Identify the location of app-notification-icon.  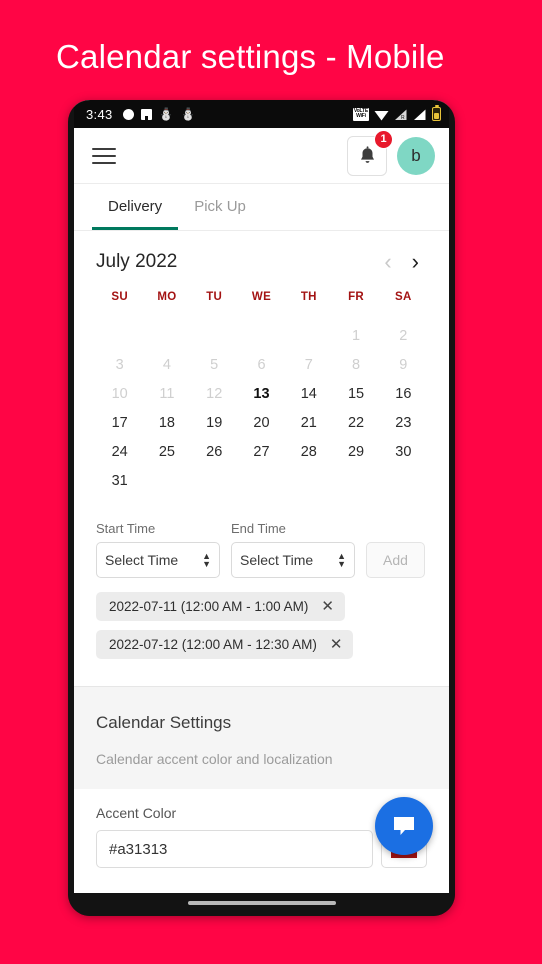
(146, 114).